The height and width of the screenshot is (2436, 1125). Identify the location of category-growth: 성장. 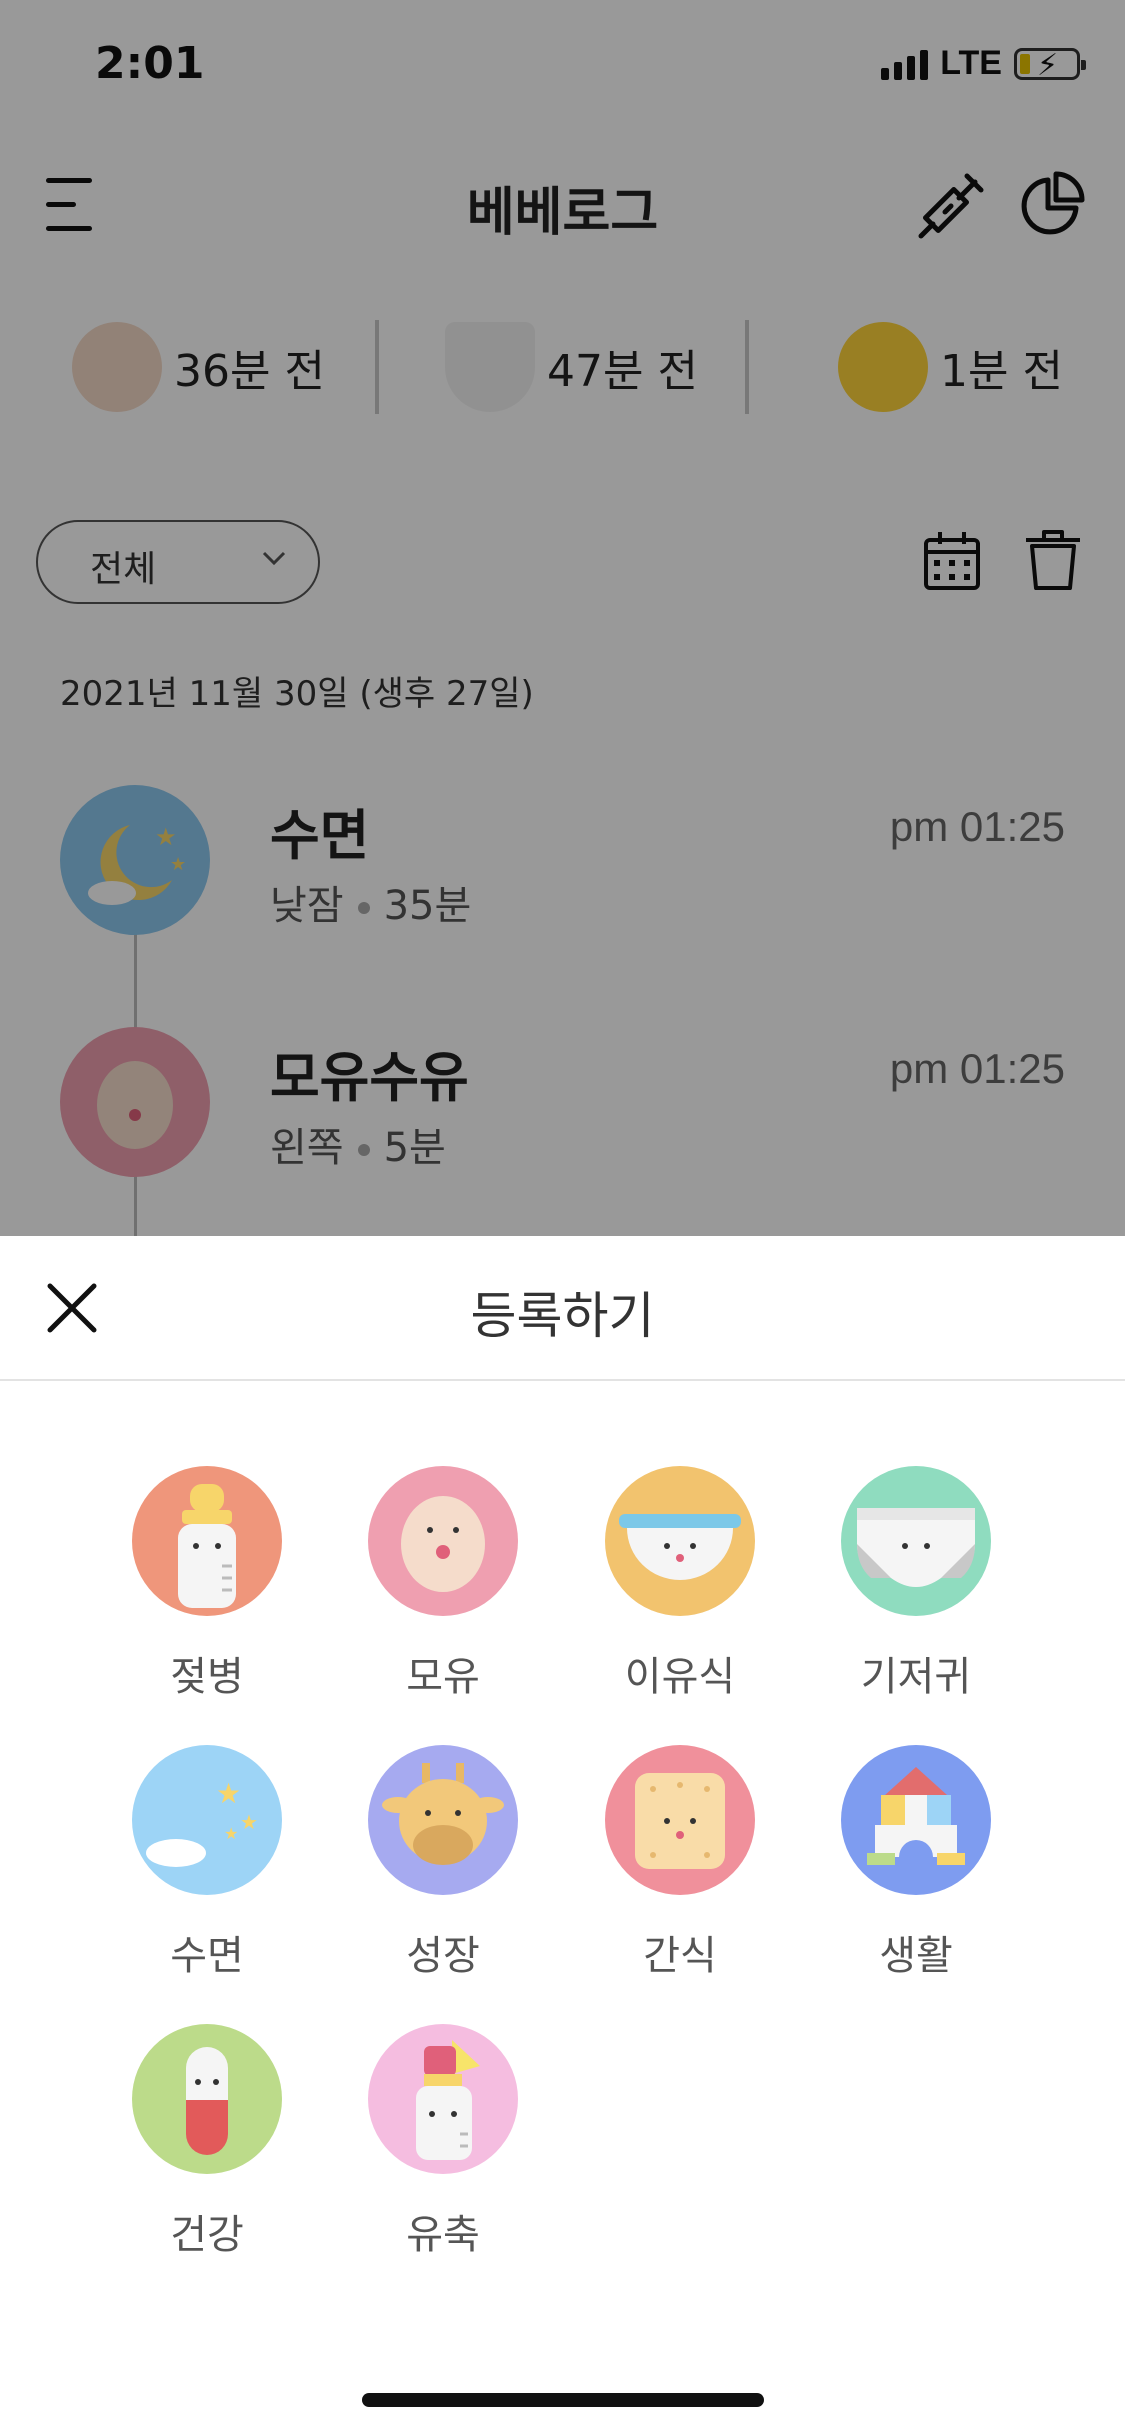
(443, 1875).